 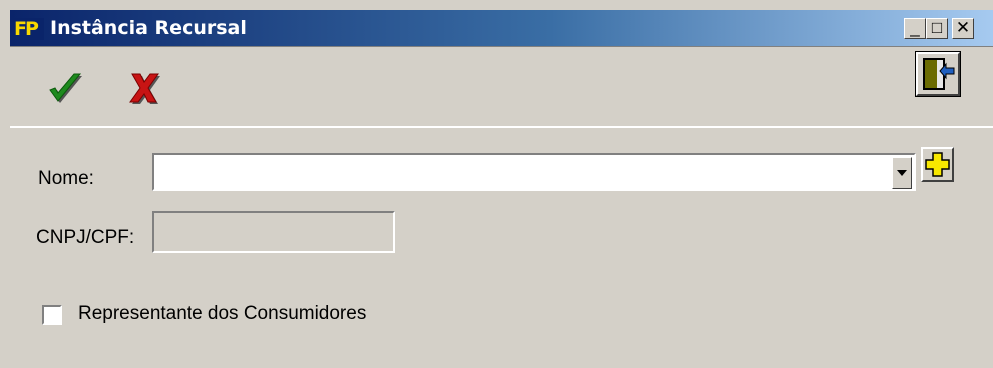 I want to click on exit-door-icon, so click(x=939, y=74).